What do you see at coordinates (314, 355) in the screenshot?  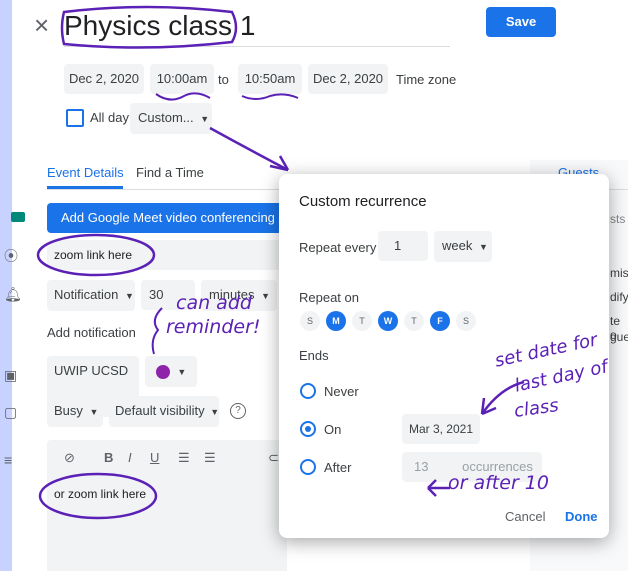 I see `ends-label: Ends` at bounding box center [314, 355].